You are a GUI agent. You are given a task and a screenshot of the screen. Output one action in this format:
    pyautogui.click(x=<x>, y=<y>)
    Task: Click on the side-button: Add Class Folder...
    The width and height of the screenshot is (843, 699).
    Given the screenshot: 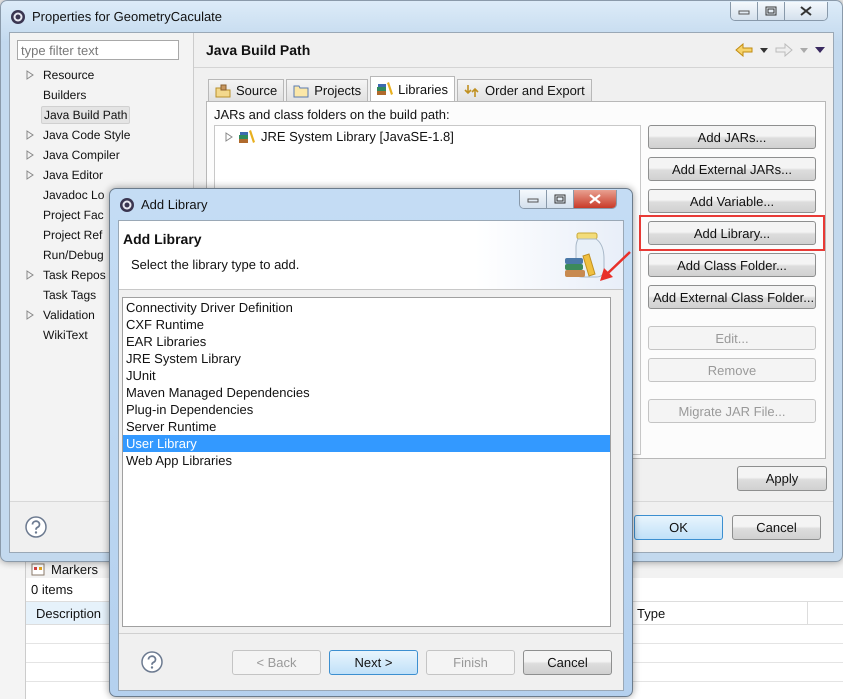 What is the action you would take?
    pyautogui.click(x=732, y=265)
    